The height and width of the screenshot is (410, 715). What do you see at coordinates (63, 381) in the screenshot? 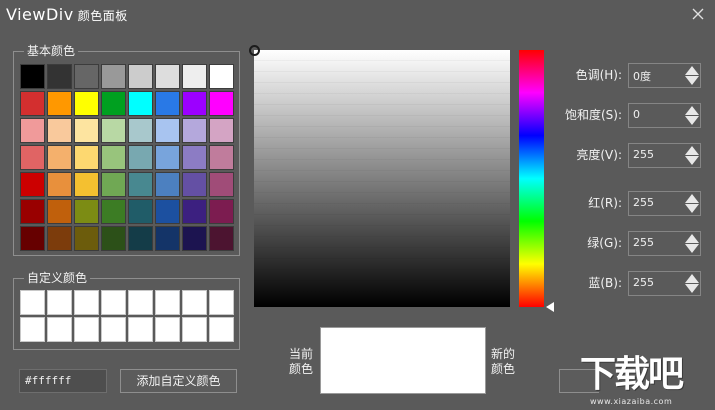
I see `hex-color-input: #ffffff` at bounding box center [63, 381].